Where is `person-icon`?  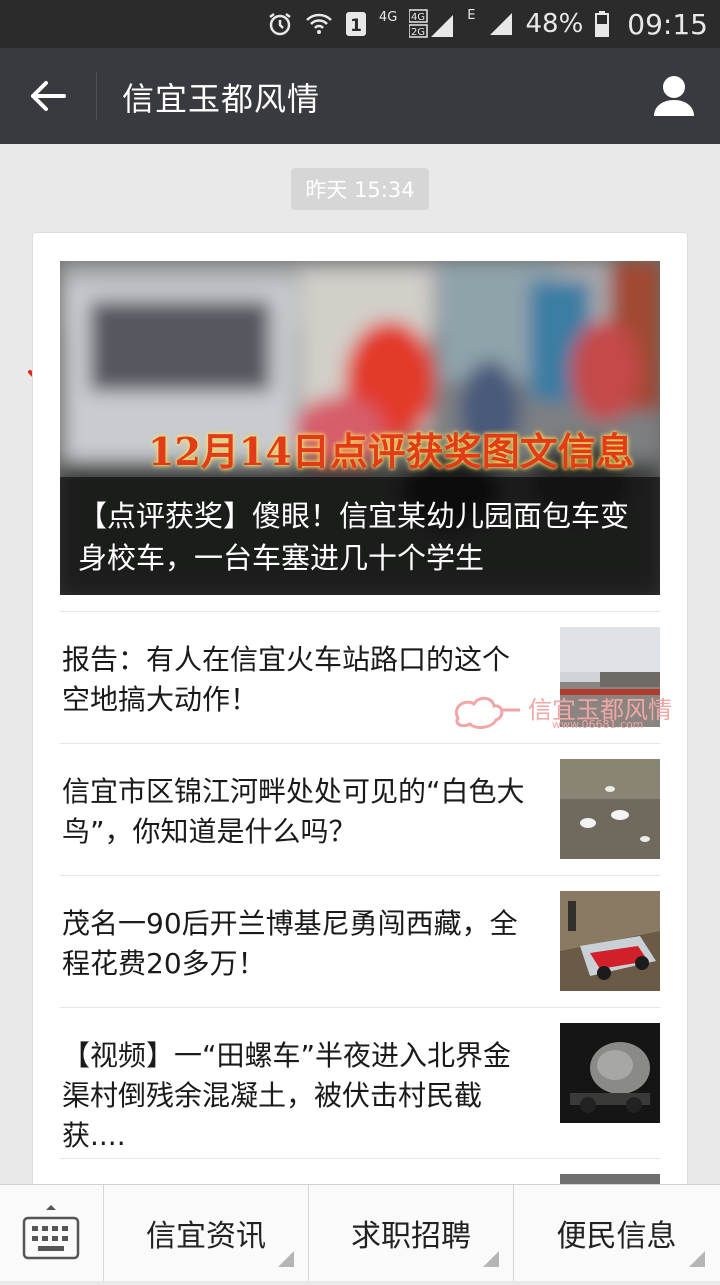
person-icon is located at coordinates (674, 96).